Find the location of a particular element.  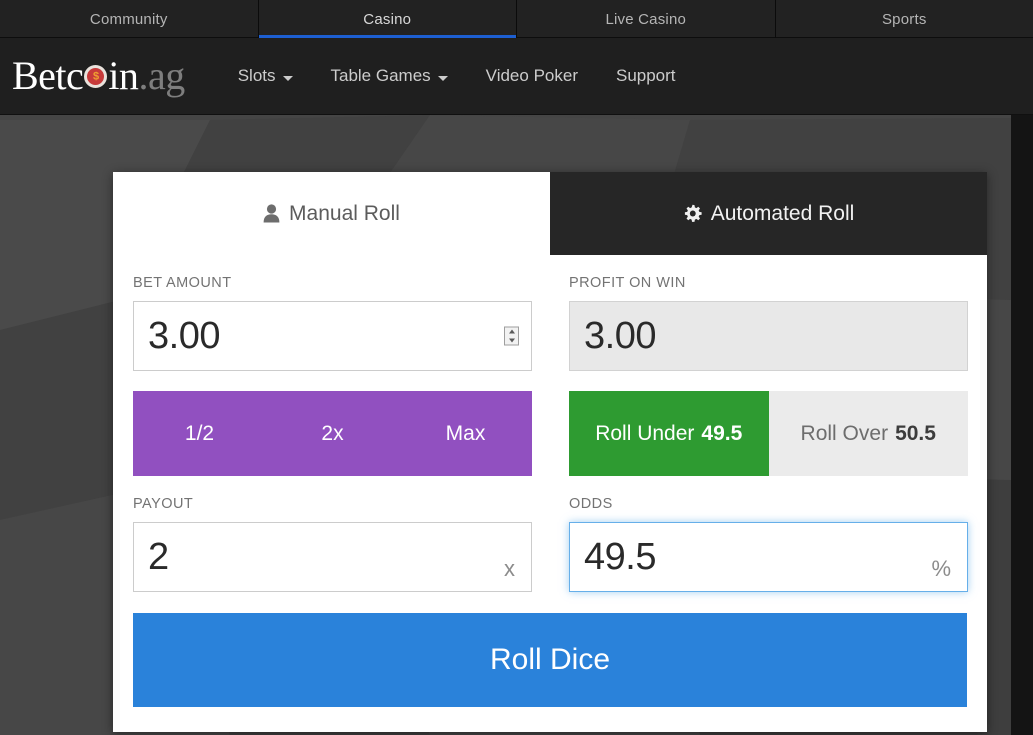

roll-over-button: Roll Over 50.5 is located at coordinates (868, 433).